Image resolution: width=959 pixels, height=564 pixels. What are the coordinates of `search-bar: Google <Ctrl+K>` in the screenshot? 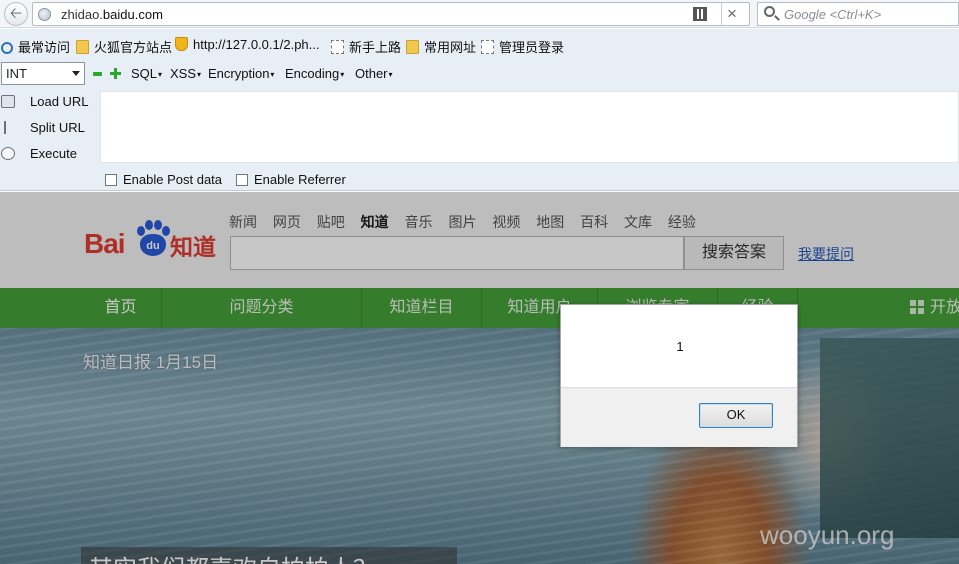 It's located at (858, 14).